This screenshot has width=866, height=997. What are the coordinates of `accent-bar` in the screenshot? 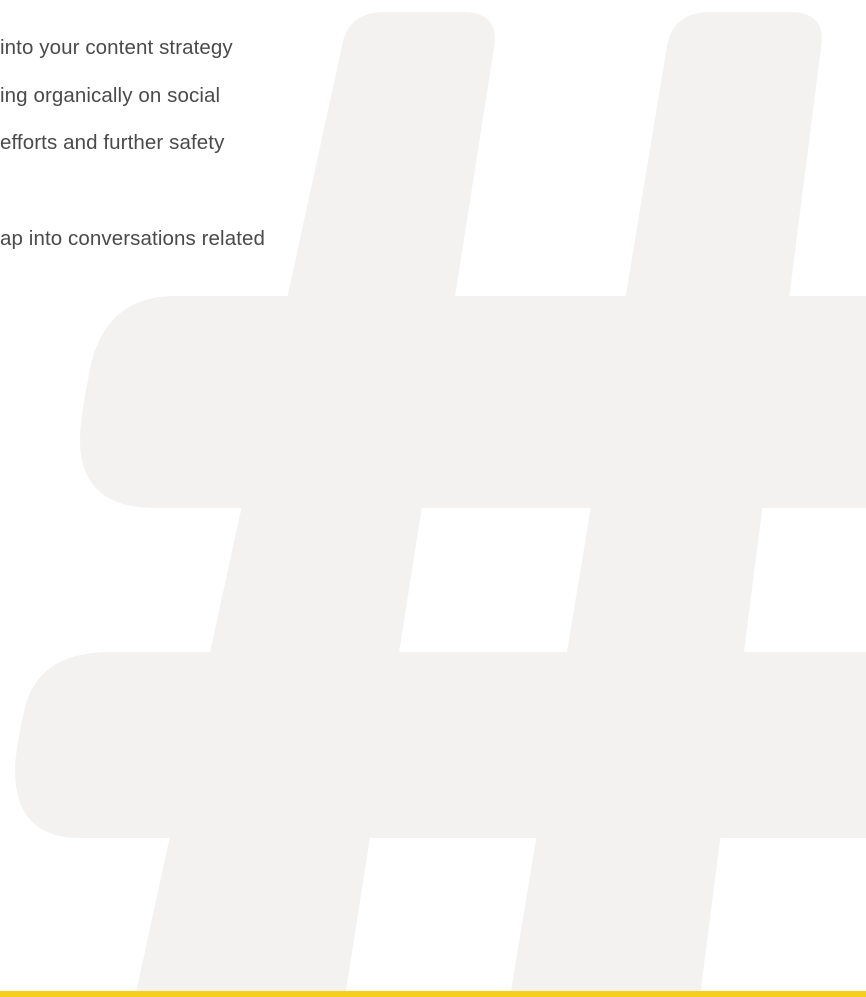 It's located at (433, 994).